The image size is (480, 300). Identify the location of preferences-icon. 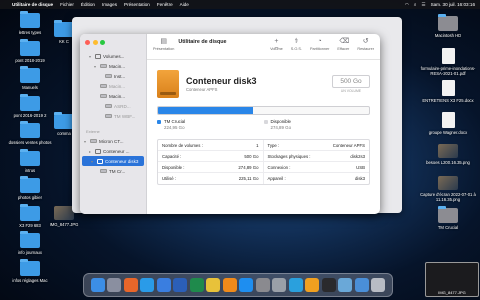
(262, 285).